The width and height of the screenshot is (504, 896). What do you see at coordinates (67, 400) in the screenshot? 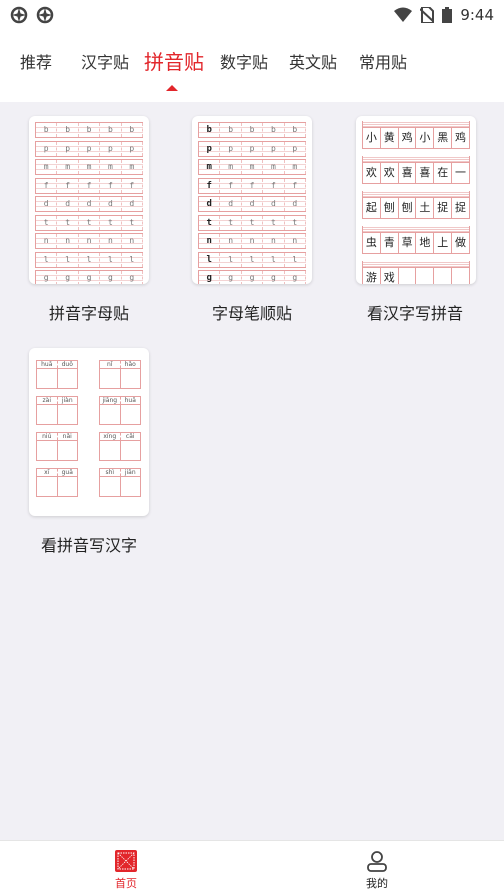
I see `pinyin-syllable: jiàn` at bounding box center [67, 400].